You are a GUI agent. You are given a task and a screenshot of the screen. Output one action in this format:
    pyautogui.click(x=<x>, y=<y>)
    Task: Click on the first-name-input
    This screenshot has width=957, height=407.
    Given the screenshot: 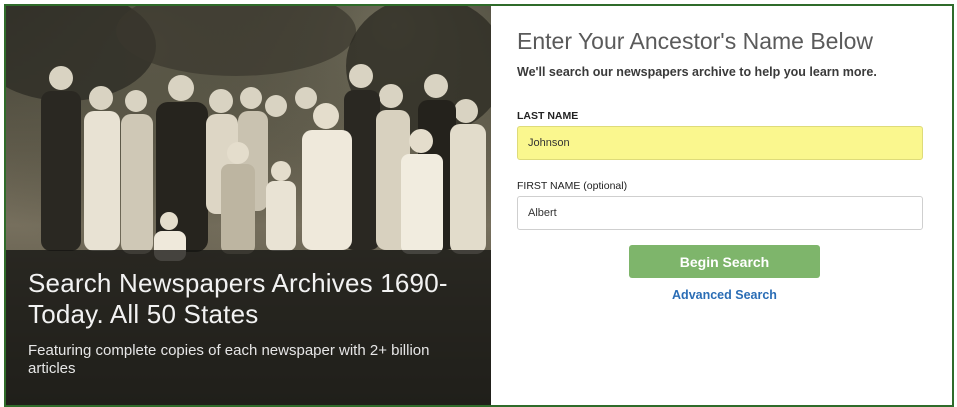 What is the action you would take?
    pyautogui.click(x=720, y=213)
    